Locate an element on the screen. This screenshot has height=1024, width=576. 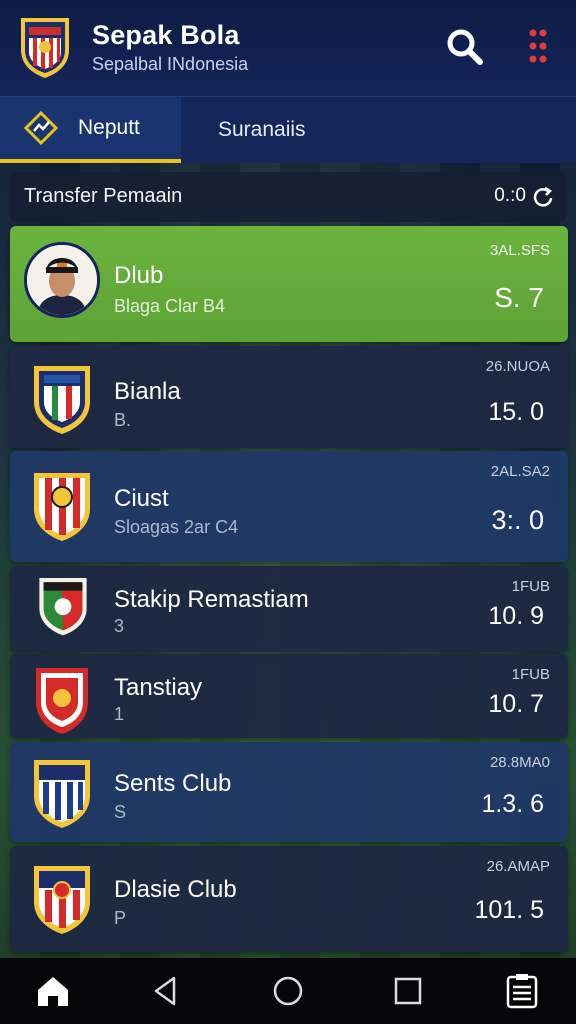
section-title: Transfer Pemaain is located at coordinates (103, 196).